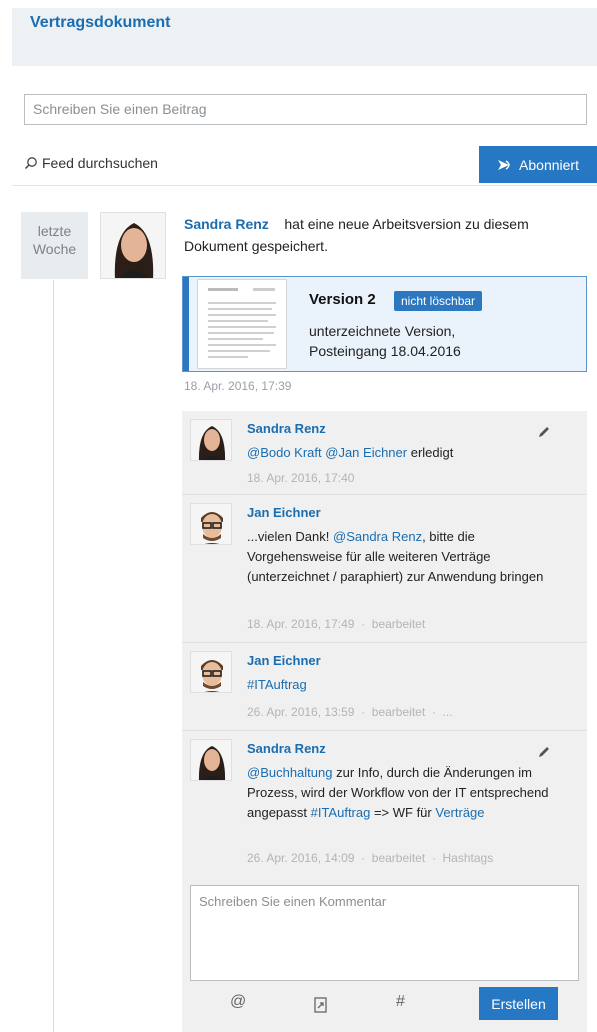 The height and width of the screenshot is (1032, 597). Describe the element at coordinates (504, 164) in the screenshot. I see `rss-icon` at that location.